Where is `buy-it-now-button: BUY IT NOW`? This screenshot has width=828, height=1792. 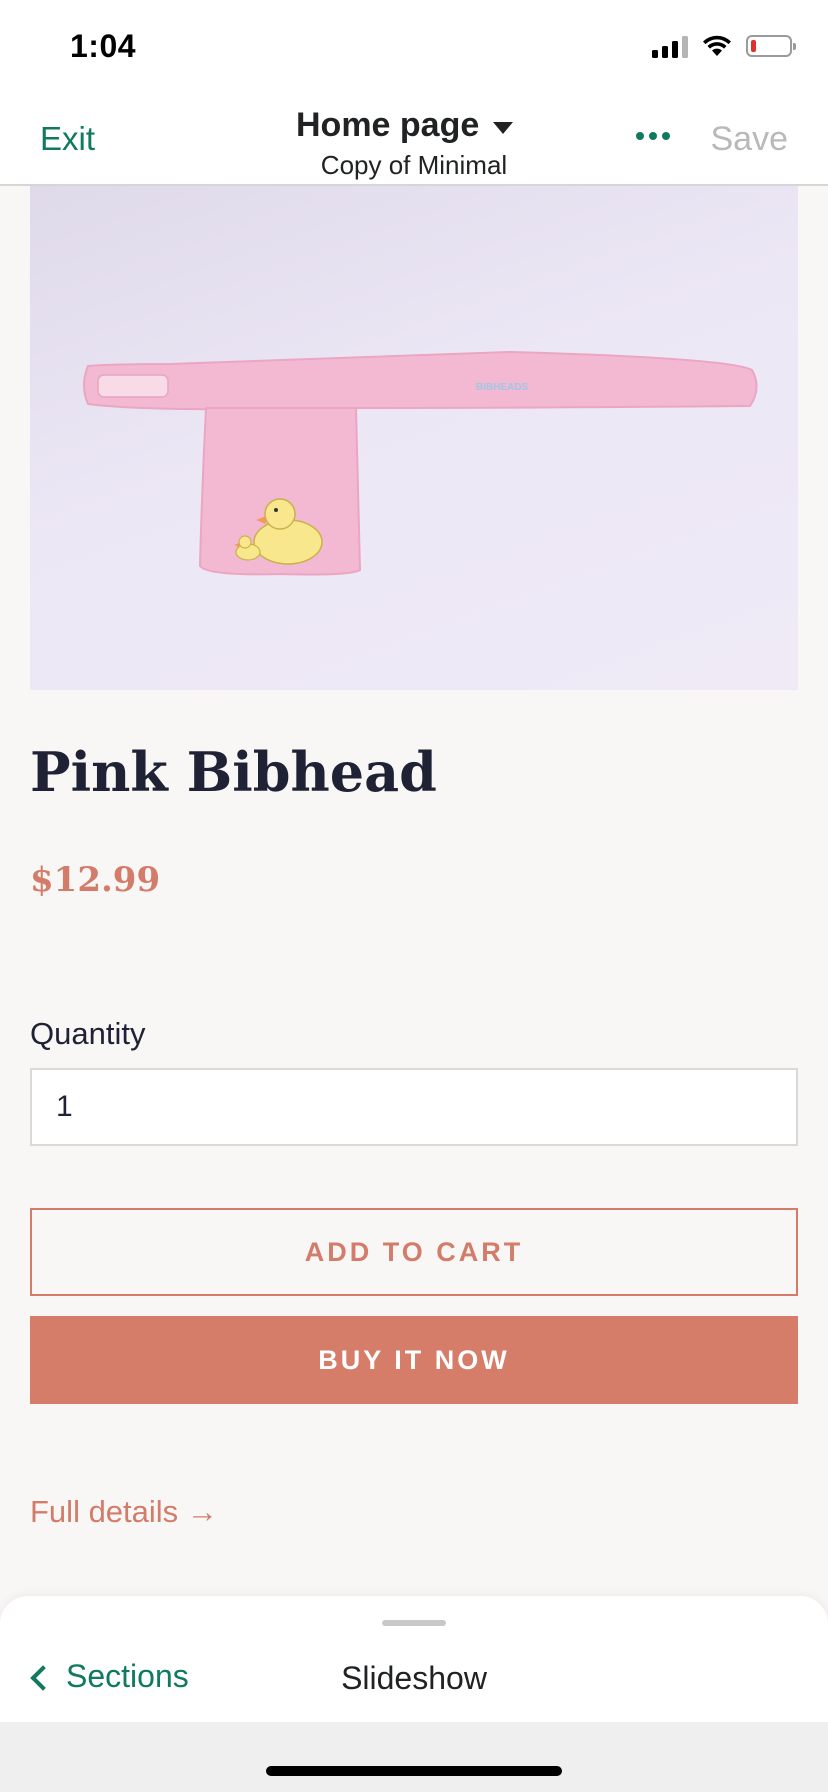
buy-it-now-button: BUY IT NOW is located at coordinates (414, 1360).